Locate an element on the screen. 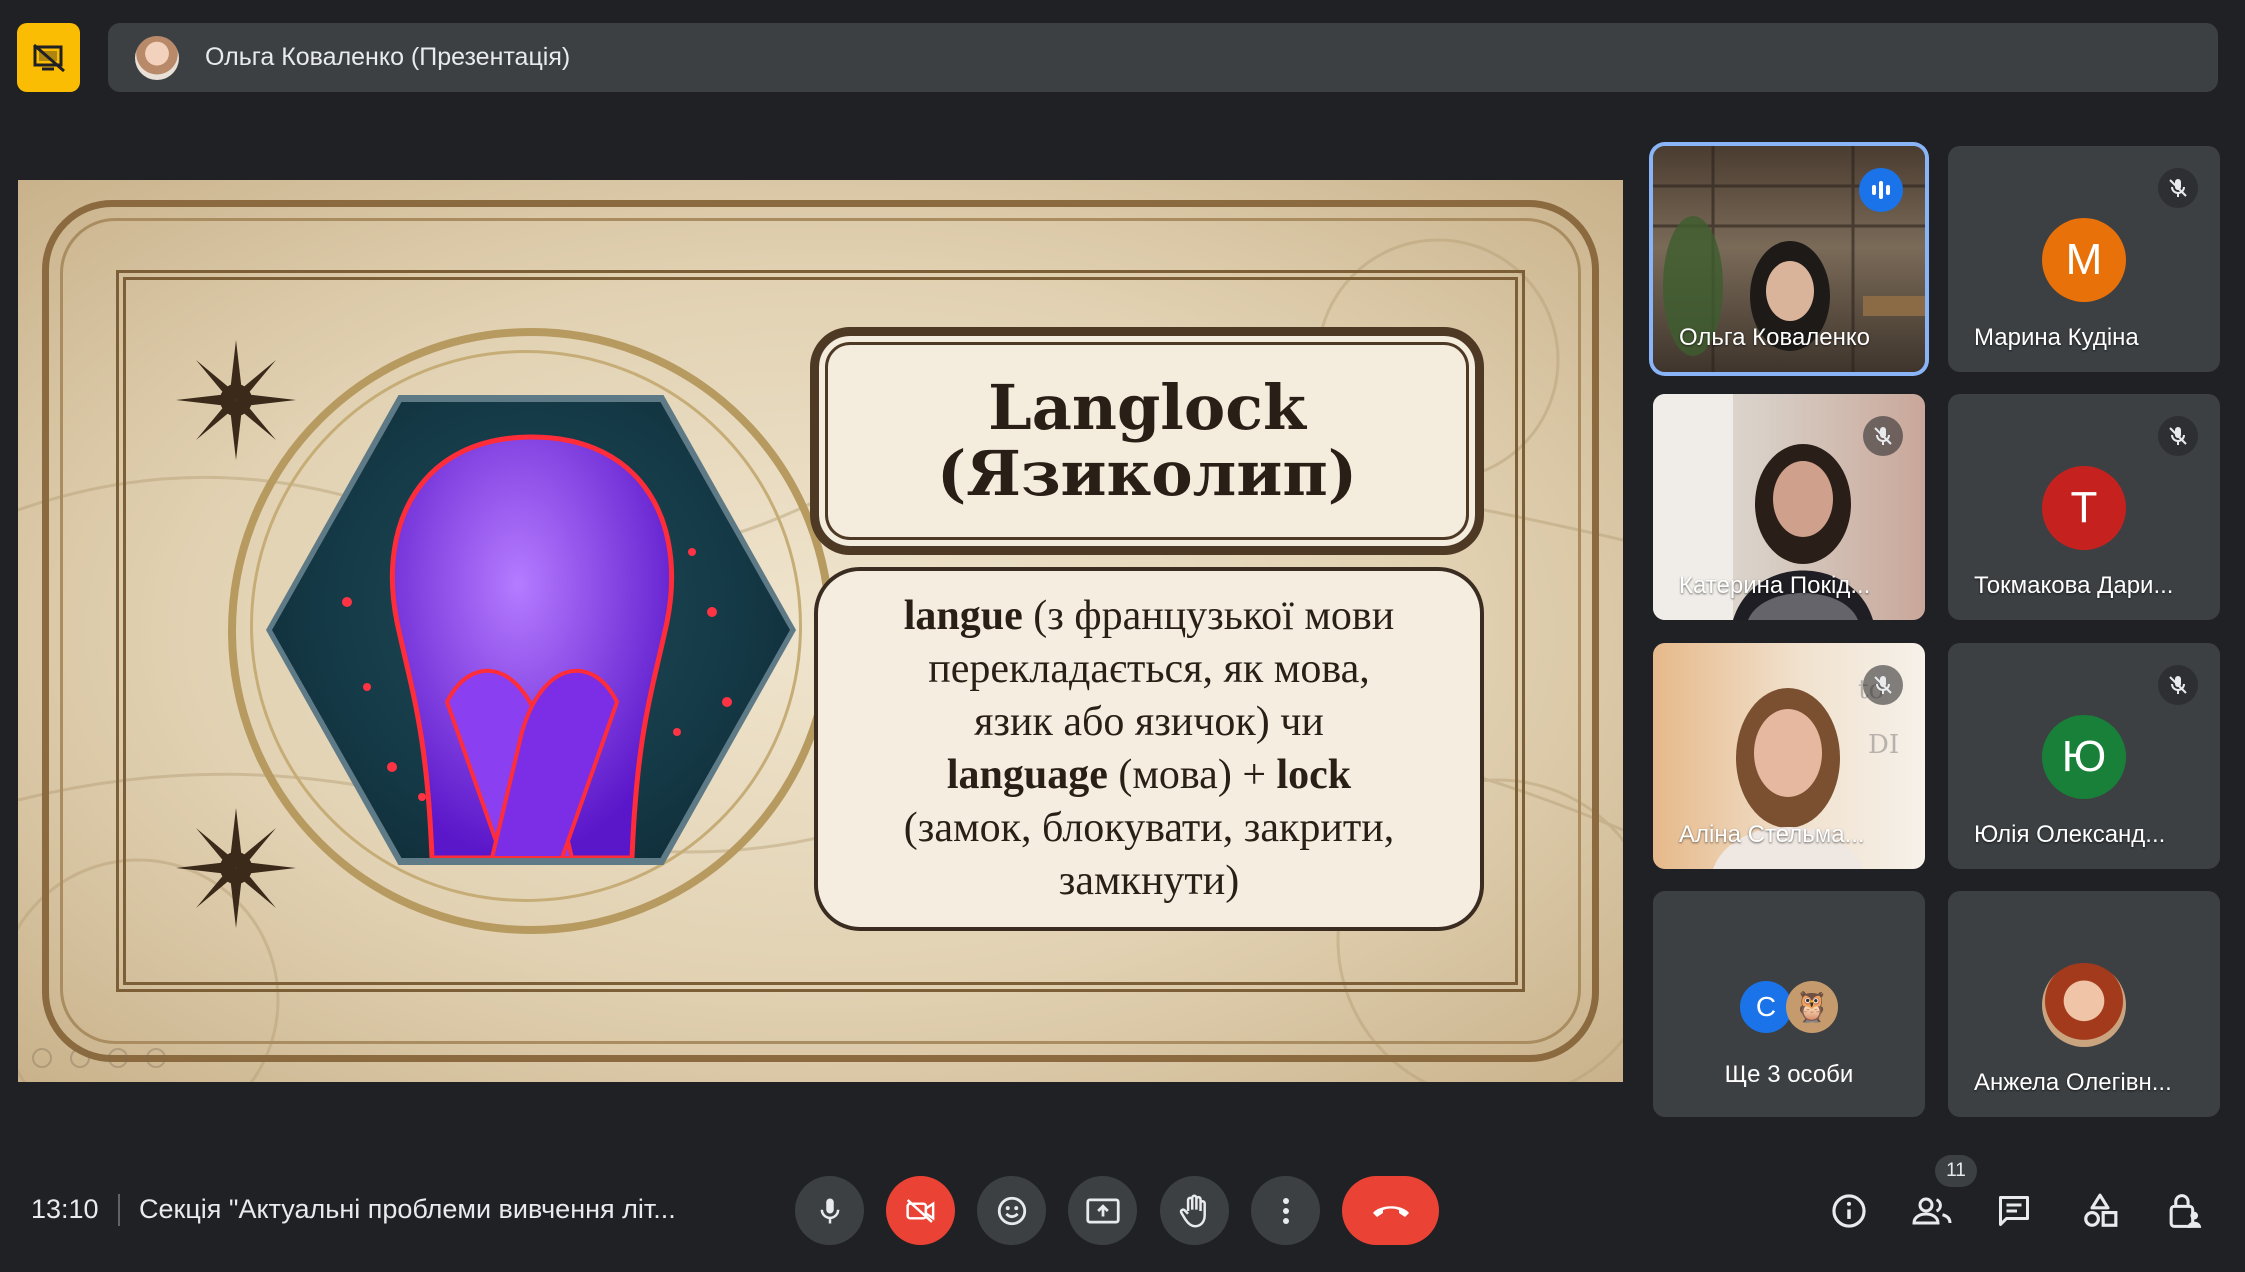  description-line: язик або язичок) чи is located at coordinates (1149, 722).